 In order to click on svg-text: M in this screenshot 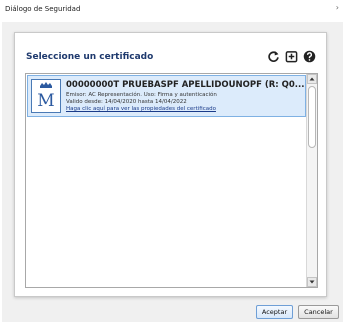, I will do `click(45, 101)`.